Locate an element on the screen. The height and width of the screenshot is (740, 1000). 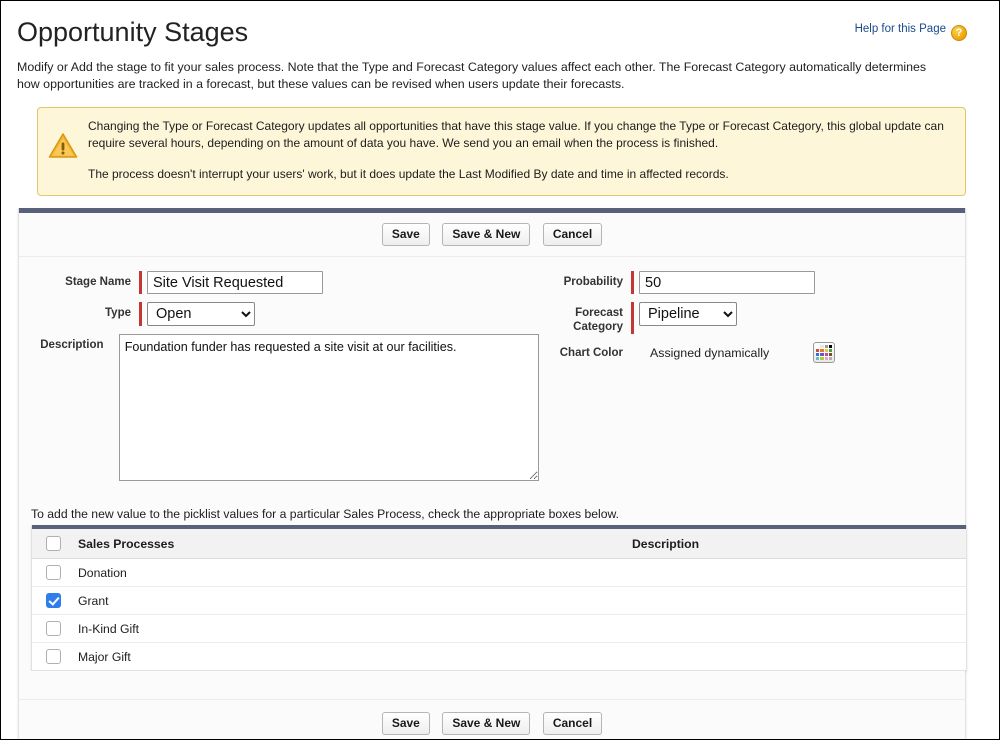
row-sales-process-name: In-Kind Gift is located at coordinates (349, 628).